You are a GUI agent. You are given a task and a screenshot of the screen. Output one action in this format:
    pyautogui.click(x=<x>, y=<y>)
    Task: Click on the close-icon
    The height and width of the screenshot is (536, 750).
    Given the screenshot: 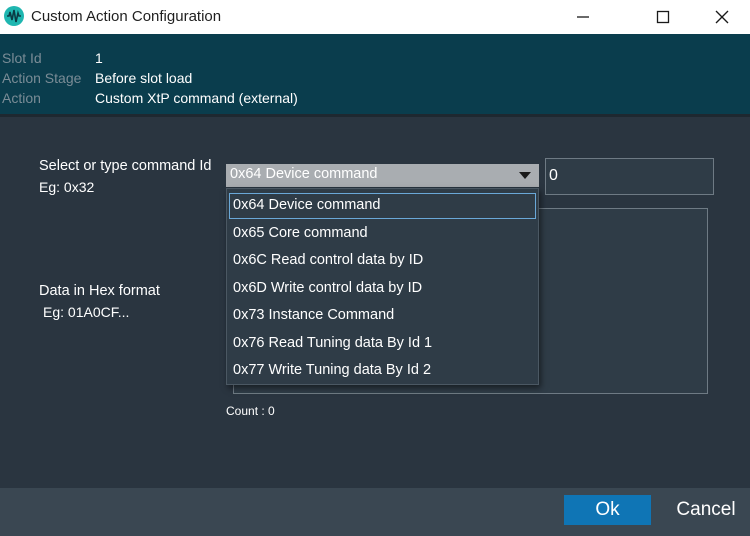 What is the action you would take?
    pyautogui.click(x=722, y=17)
    